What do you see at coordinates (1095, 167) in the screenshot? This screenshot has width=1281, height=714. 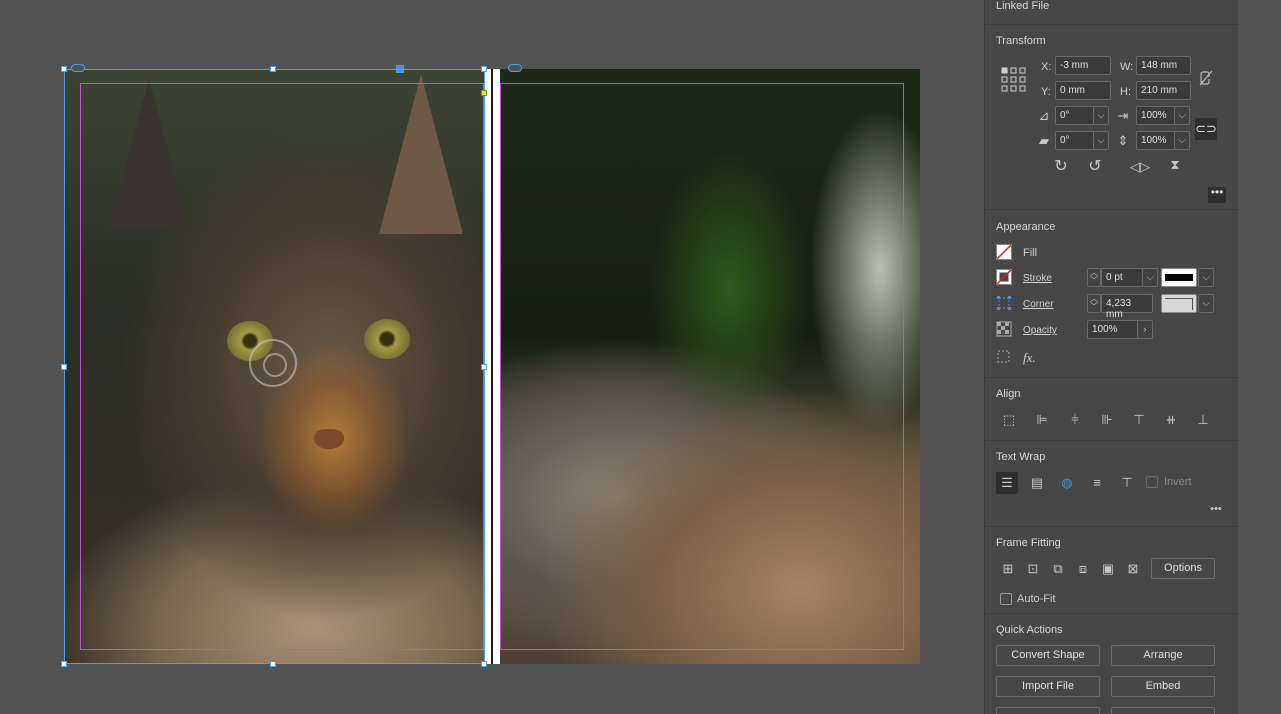 I see `rotate-counterclockwise-icon: ↺` at bounding box center [1095, 167].